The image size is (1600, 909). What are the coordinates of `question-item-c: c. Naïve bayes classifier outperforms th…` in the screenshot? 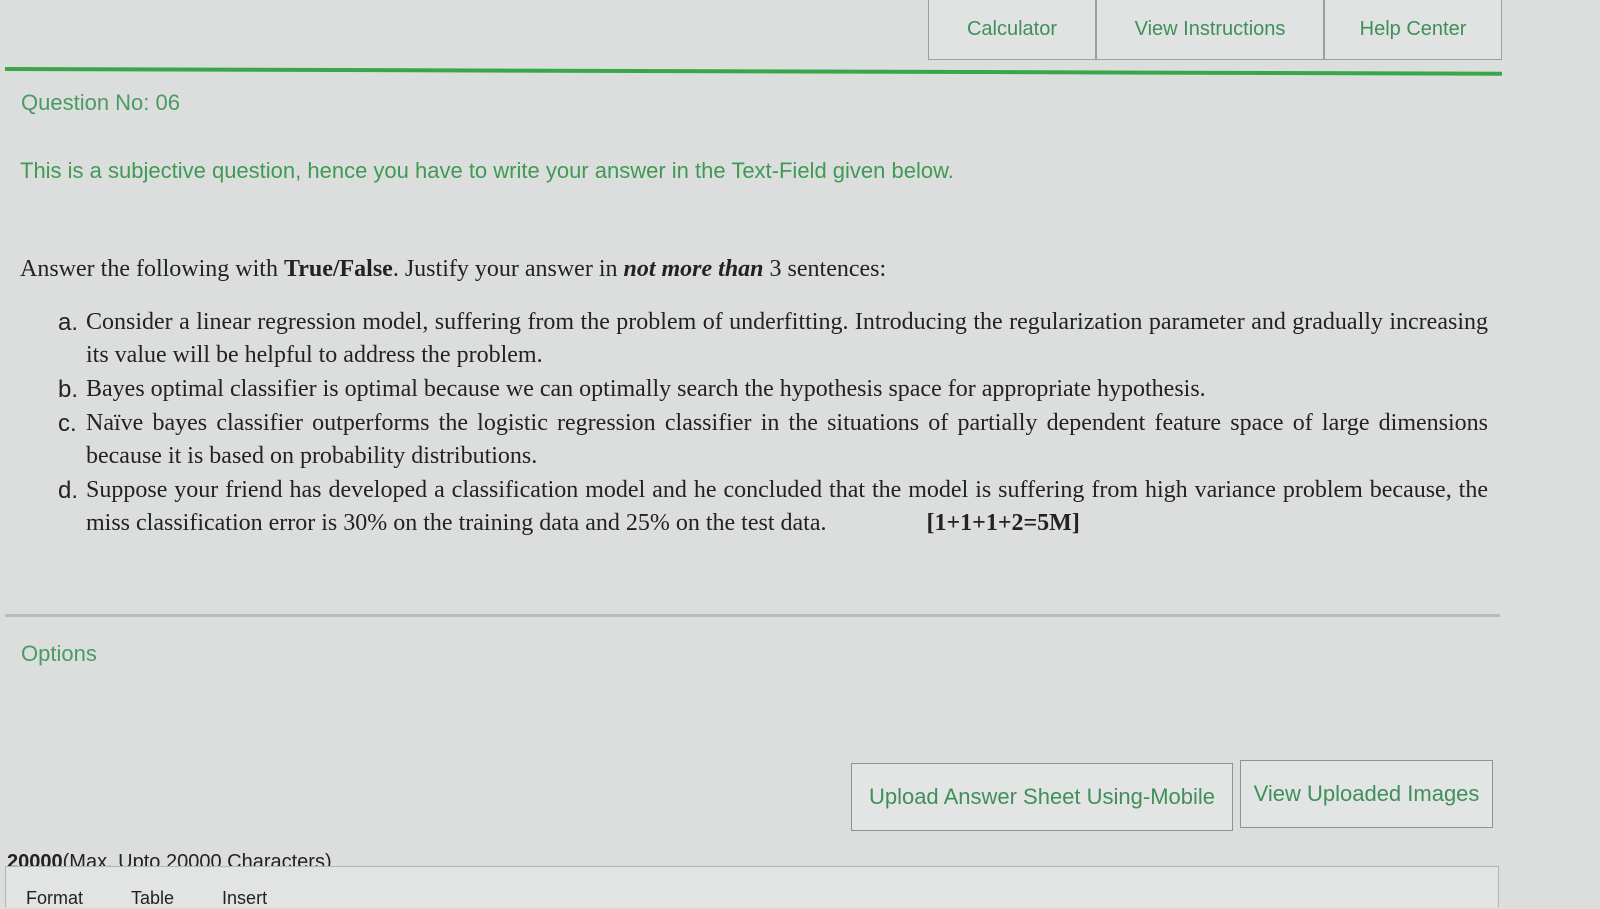 It's located at (773, 440).